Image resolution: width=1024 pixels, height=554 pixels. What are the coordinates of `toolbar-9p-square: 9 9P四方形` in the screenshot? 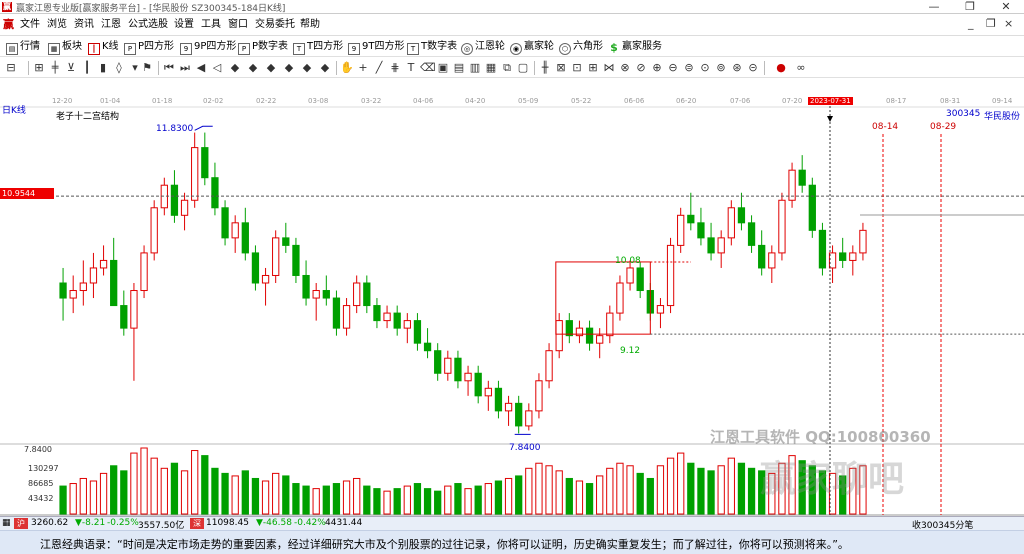 It's located at (208, 47).